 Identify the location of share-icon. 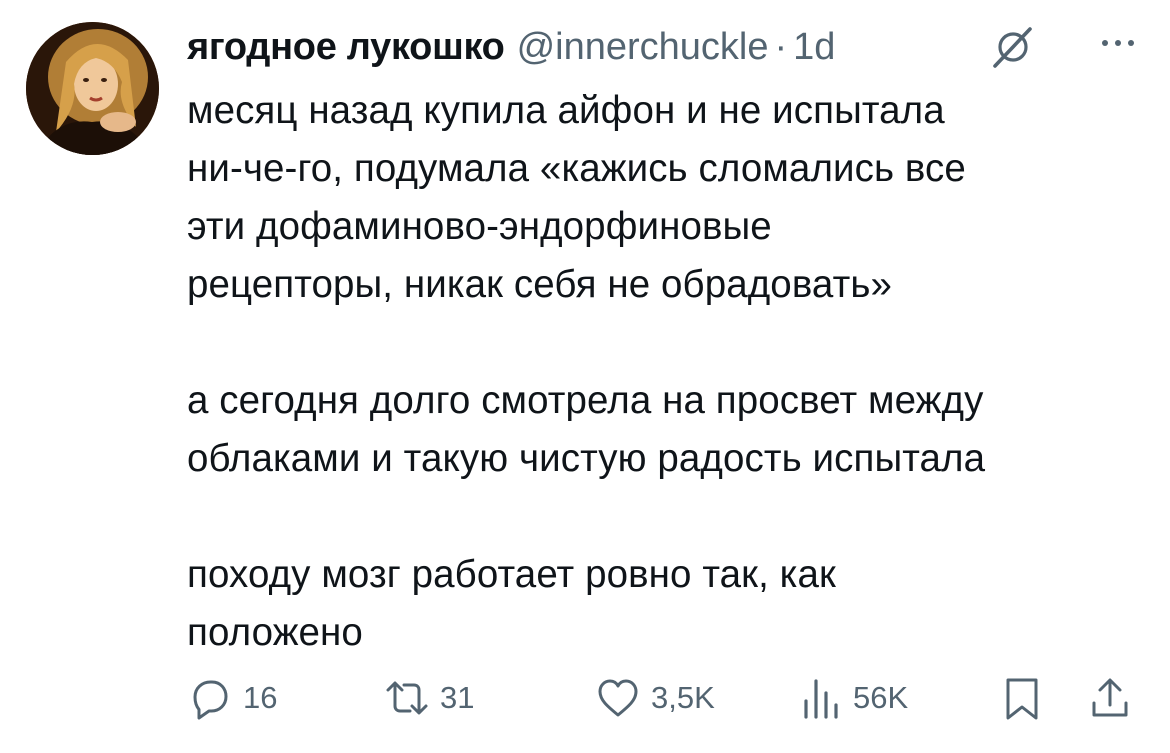
(1110, 697).